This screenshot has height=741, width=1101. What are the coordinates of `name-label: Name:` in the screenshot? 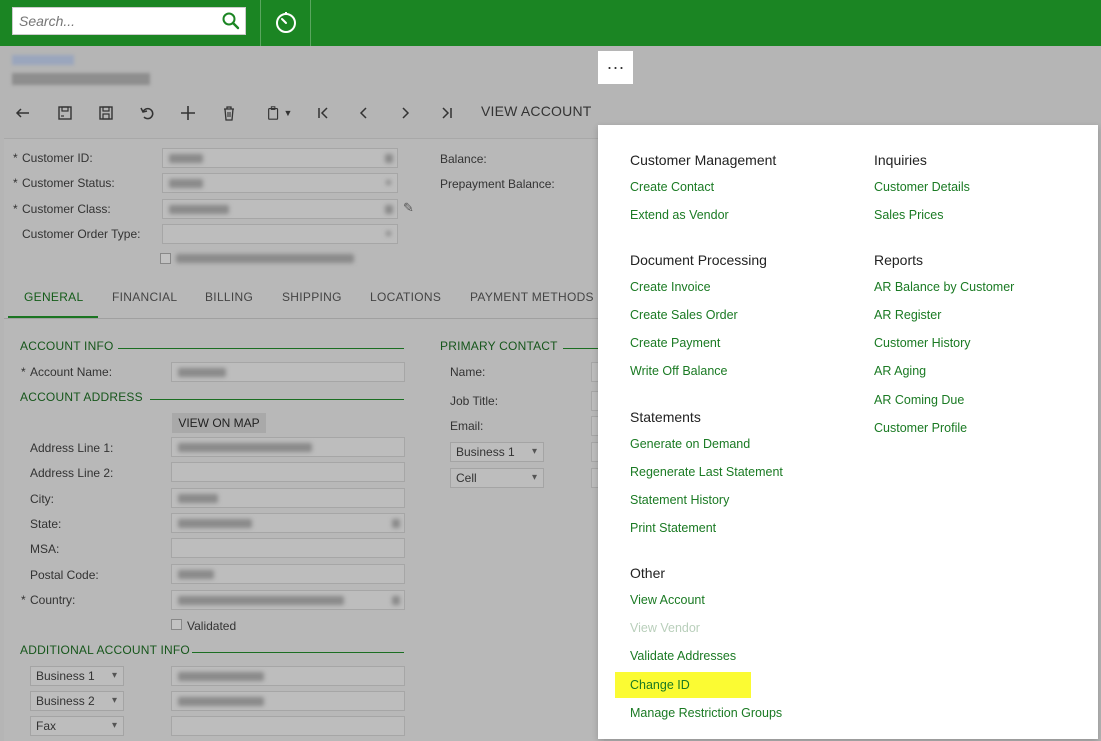 It's located at (468, 372).